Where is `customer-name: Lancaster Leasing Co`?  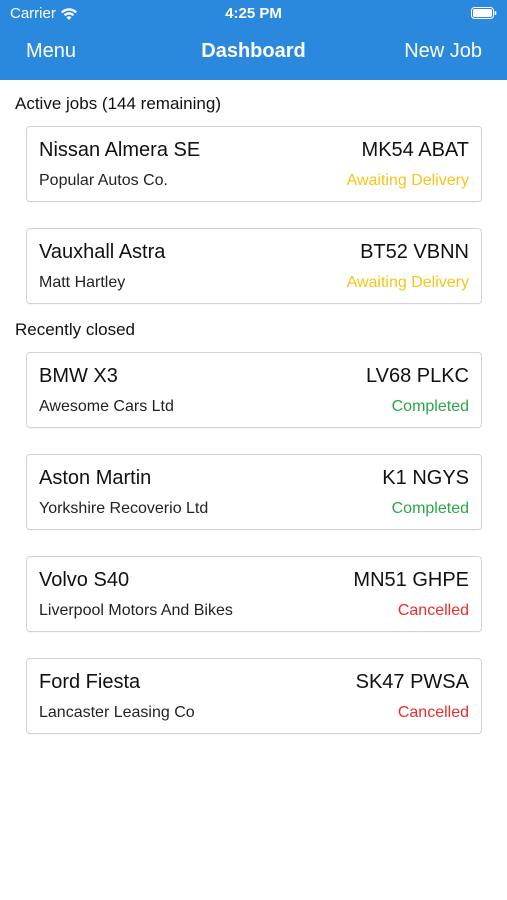 customer-name: Lancaster Leasing Co is located at coordinates (117, 712).